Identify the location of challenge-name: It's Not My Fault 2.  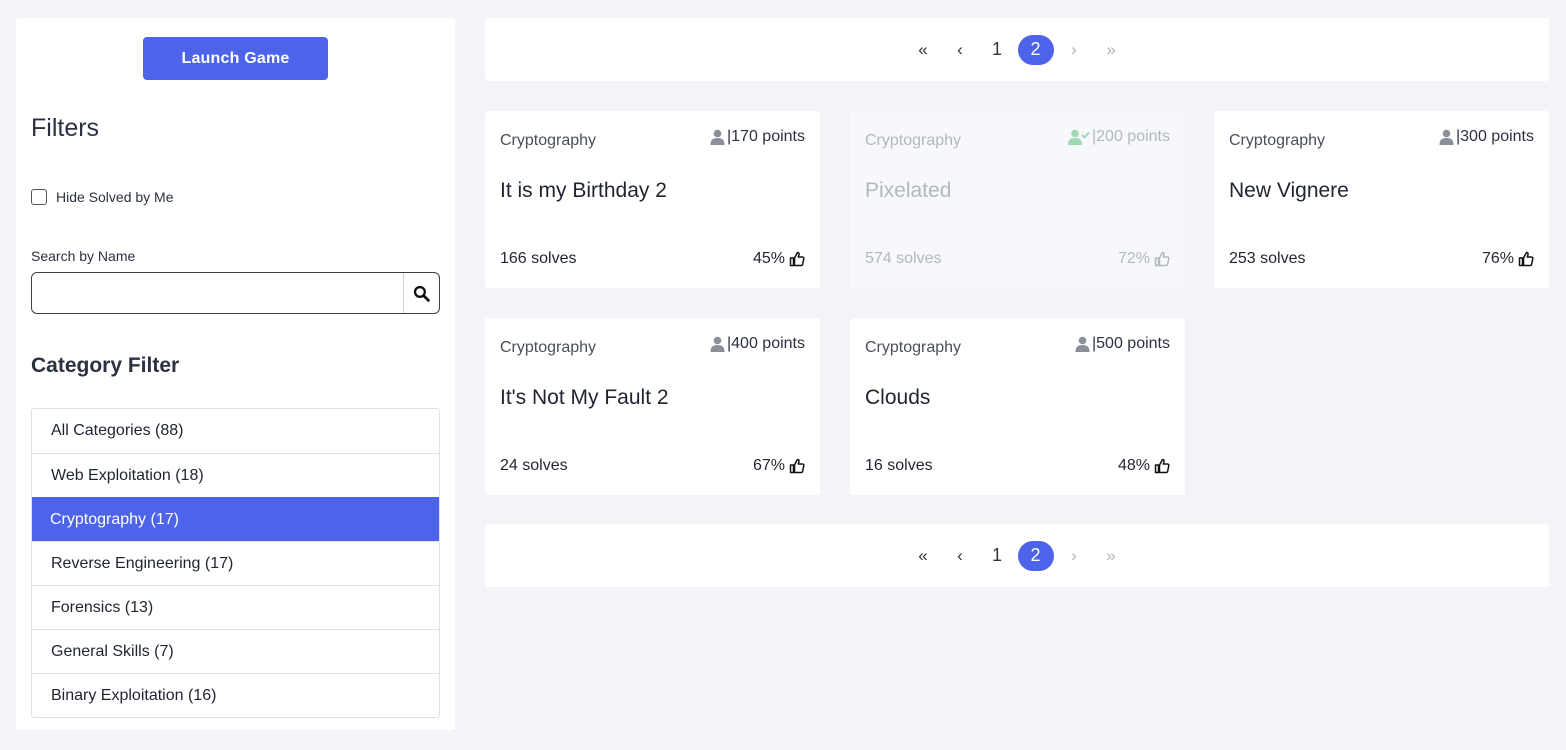
(584, 397).